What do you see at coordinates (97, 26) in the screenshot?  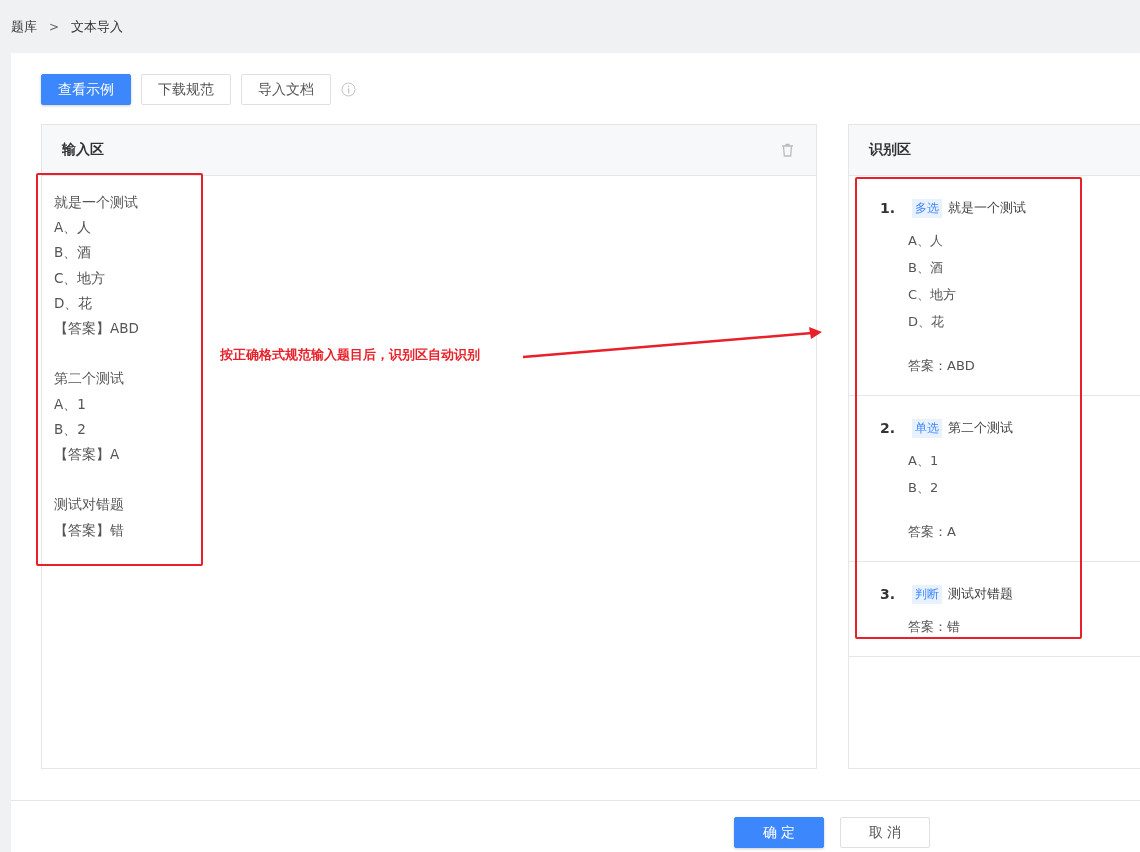 I see `breadcrumb-item: 文本导入` at bounding box center [97, 26].